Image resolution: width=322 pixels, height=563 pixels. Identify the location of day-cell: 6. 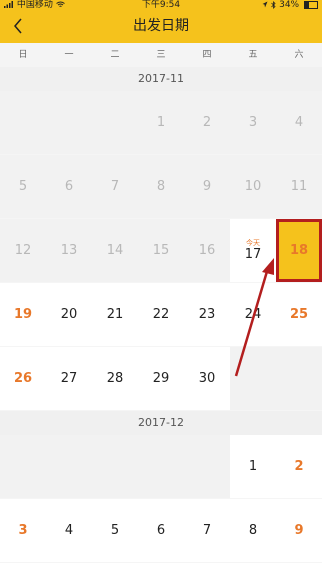
(69, 186).